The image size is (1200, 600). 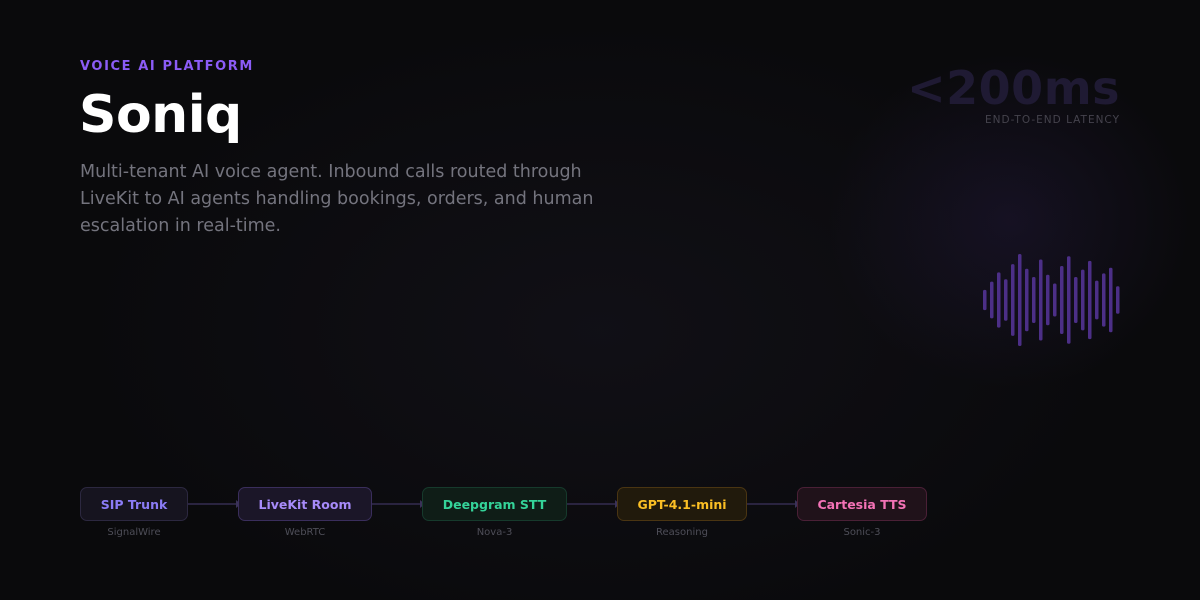 I want to click on pipeline-sublabel: Reasoning, so click(x=682, y=532).